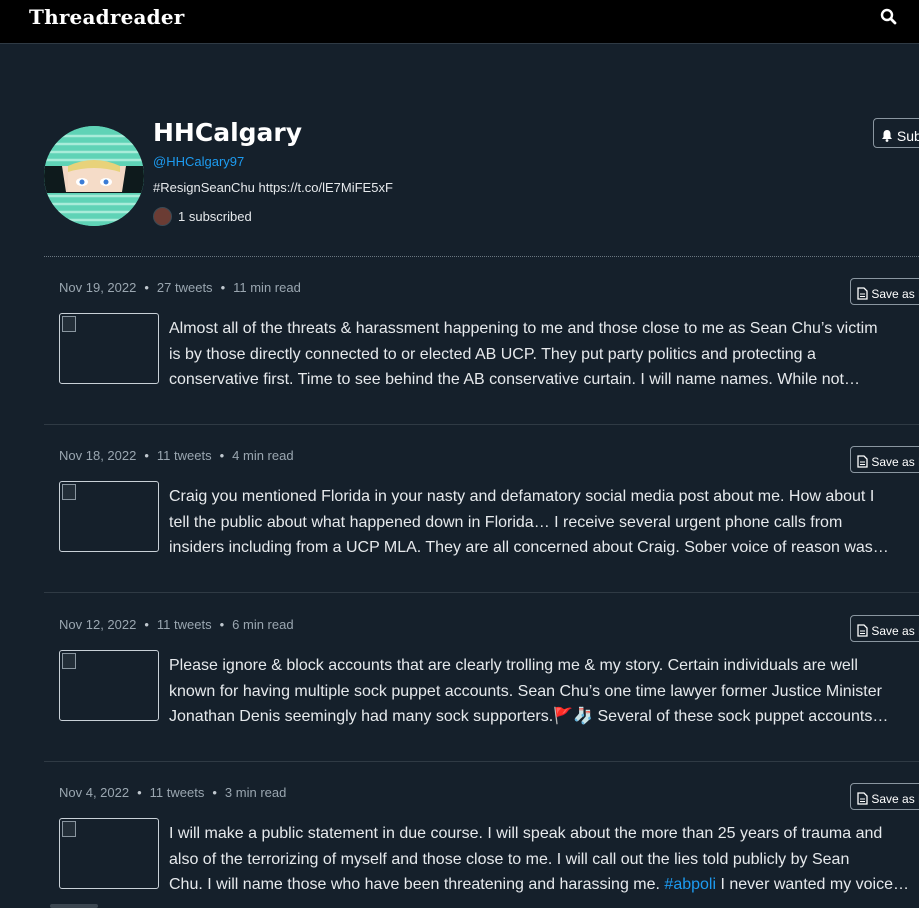 Image resolution: width=919 pixels, height=908 pixels. What do you see at coordinates (583, 716) in the screenshot?
I see `sock-emoji: 🧦` at bounding box center [583, 716].